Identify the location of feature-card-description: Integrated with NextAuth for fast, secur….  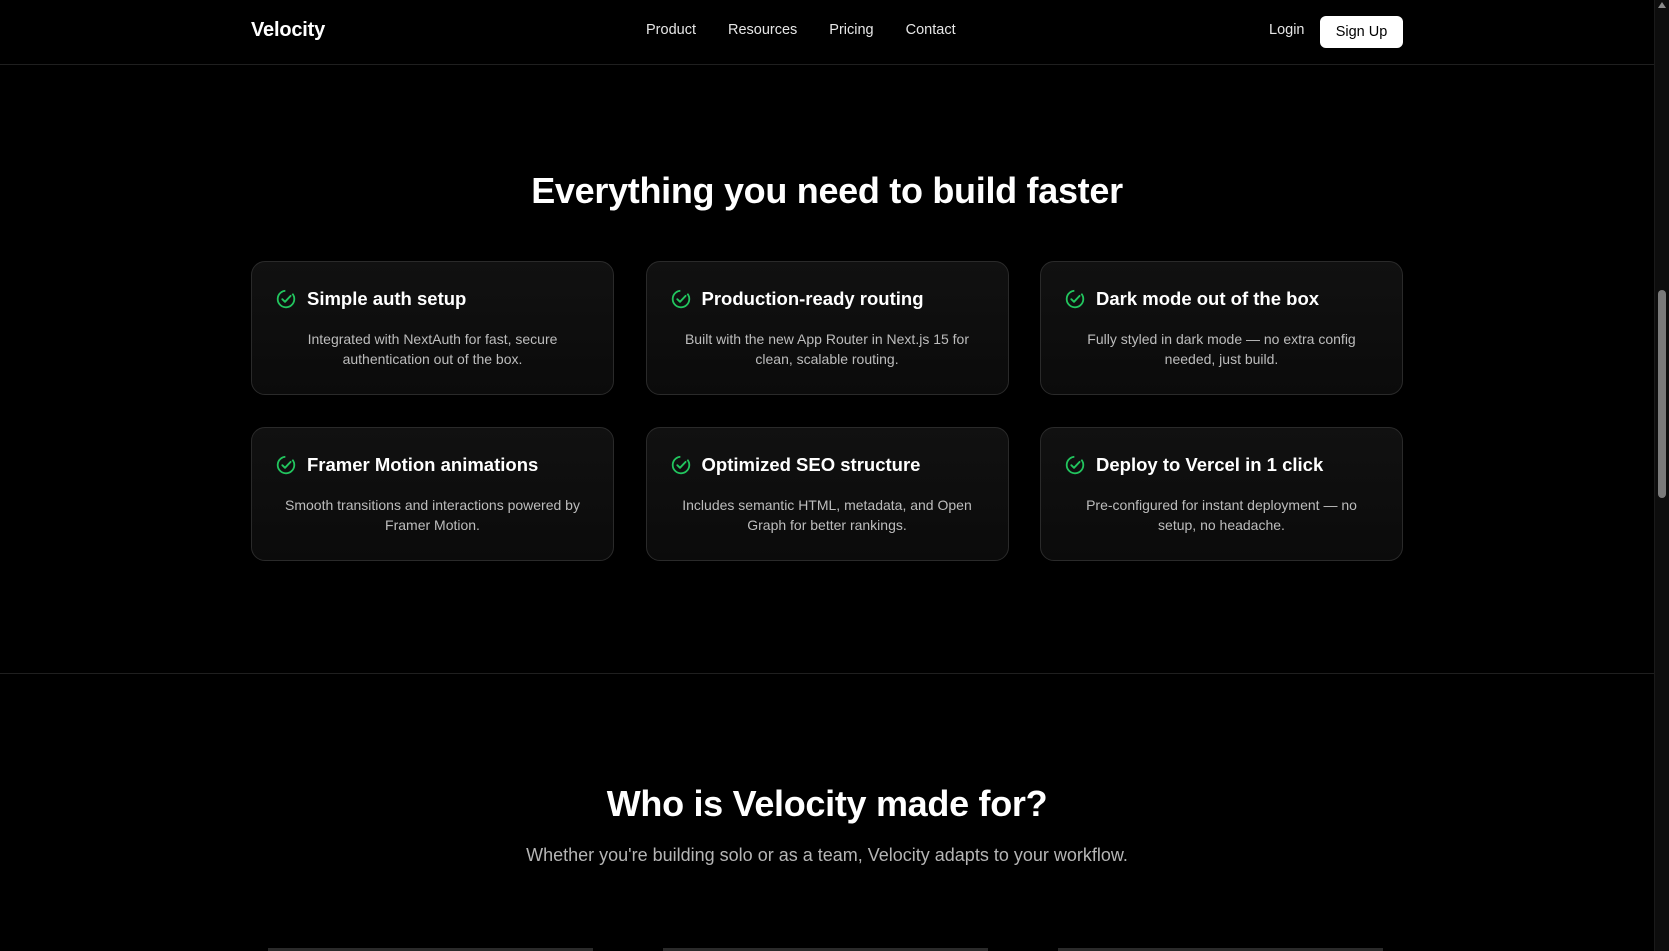
(432, 349).